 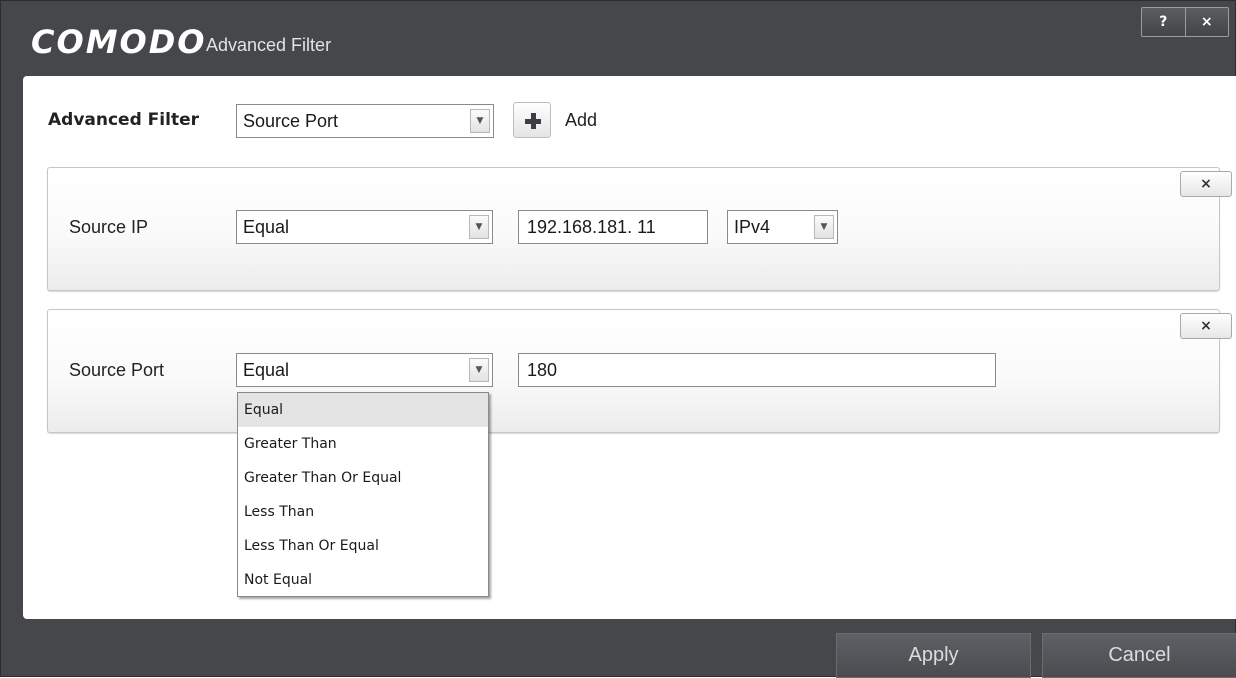 What do you see at coordinates (291, 121) in the screenshot?
I see `filter-type-value: Source Port` at bounding box center [291, 121].